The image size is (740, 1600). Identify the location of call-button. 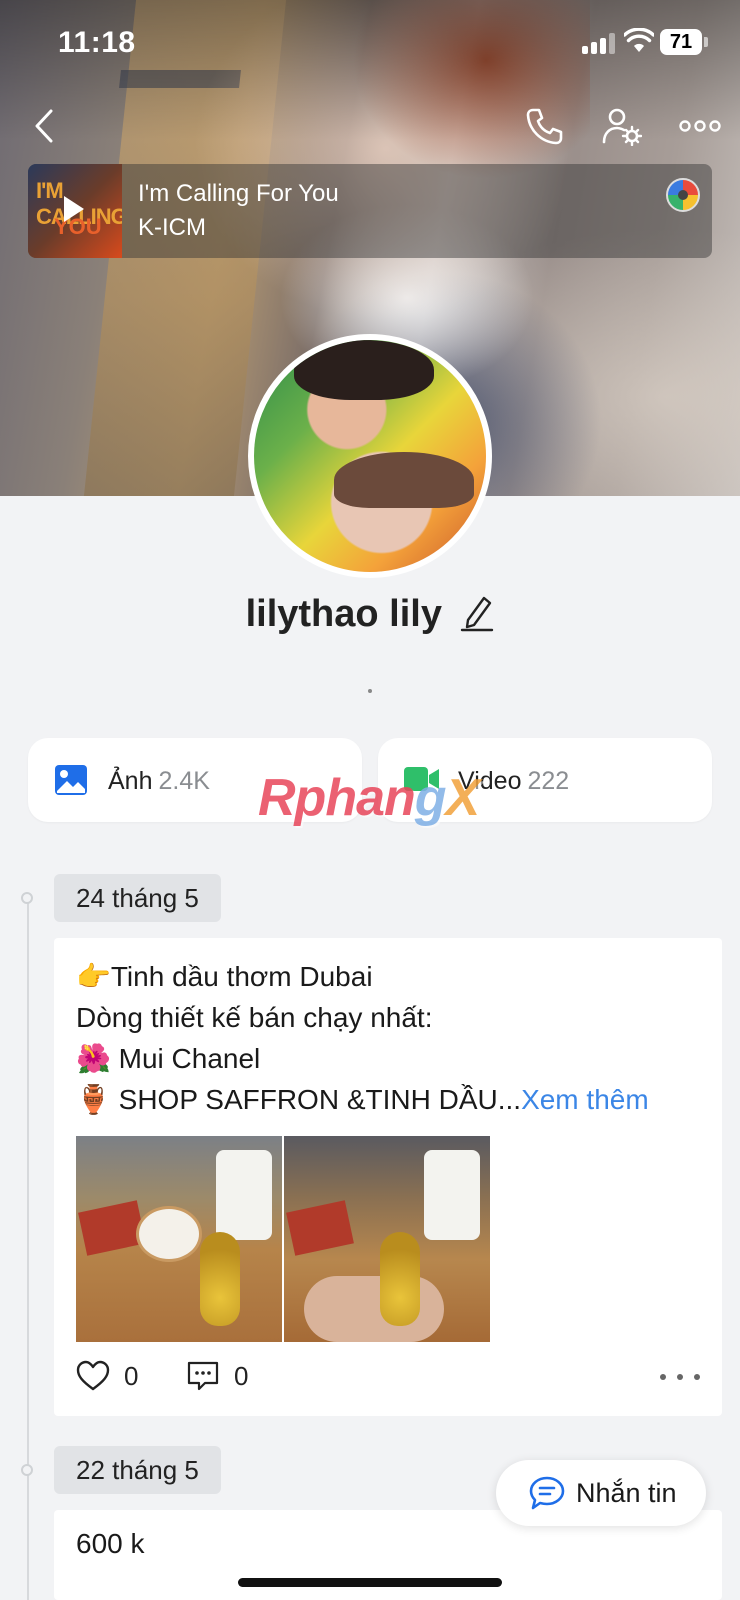
(544, 126).